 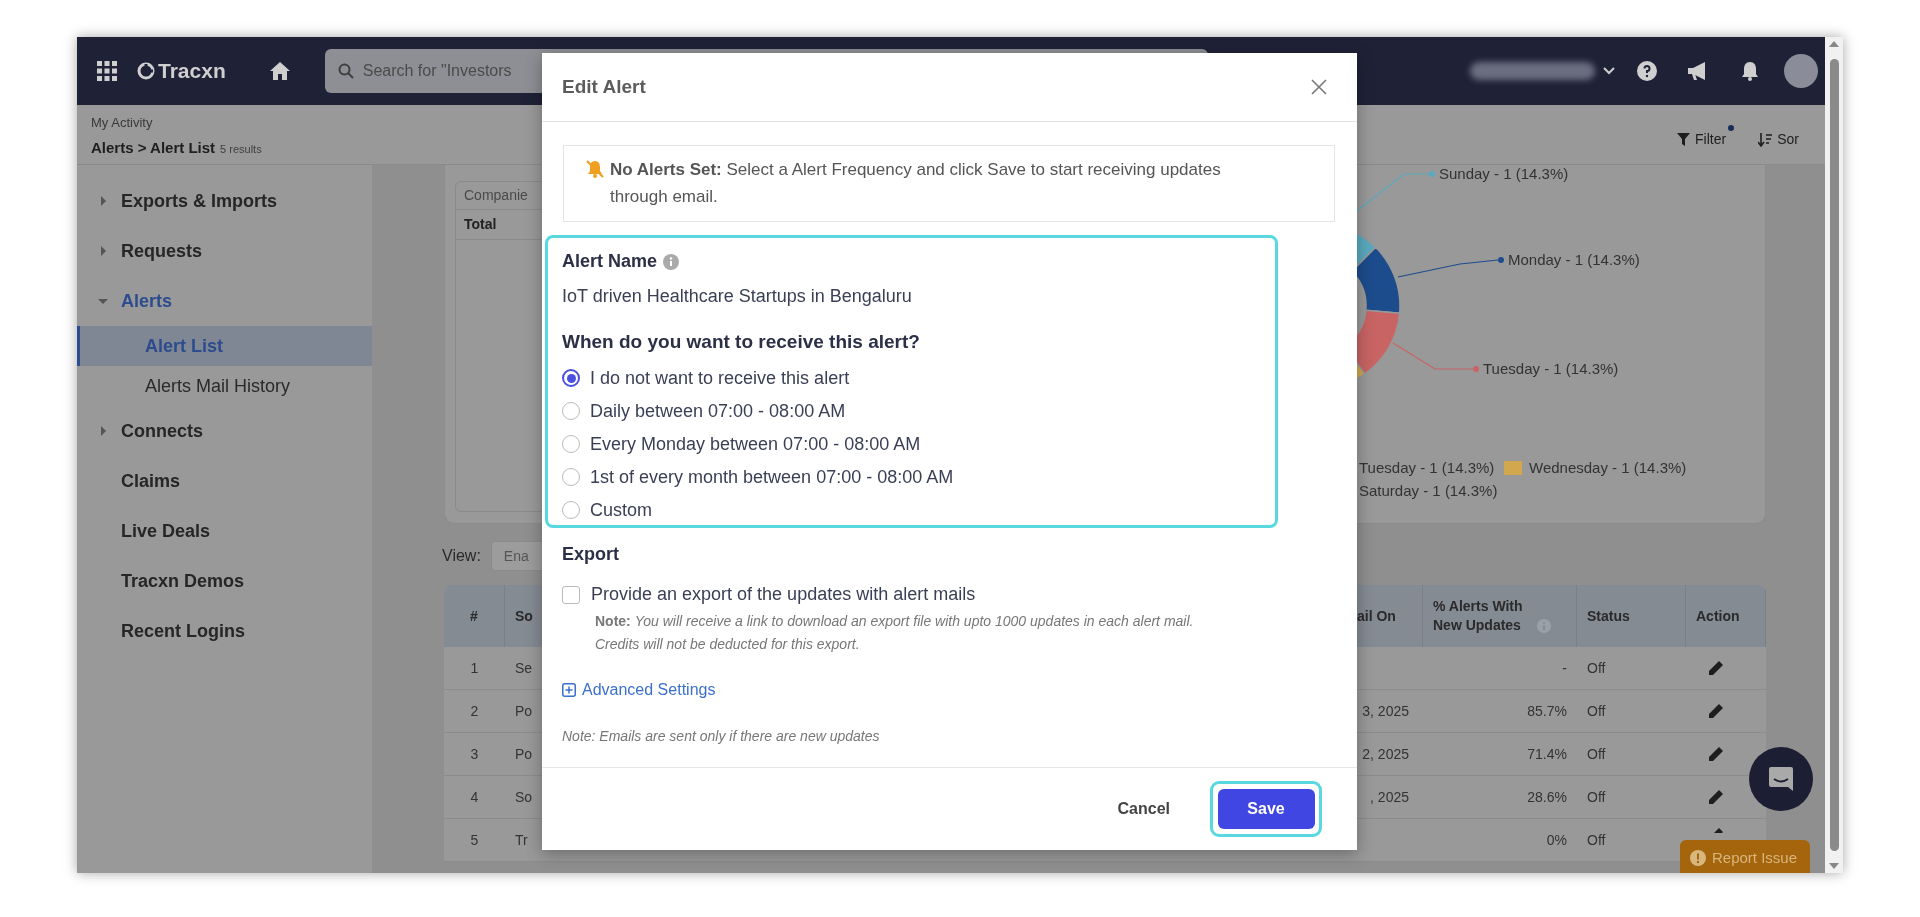 What do you see at coordinates (461, 556) in the screenshot?
I see `view-label: View:` at bounding box center [461, 556].